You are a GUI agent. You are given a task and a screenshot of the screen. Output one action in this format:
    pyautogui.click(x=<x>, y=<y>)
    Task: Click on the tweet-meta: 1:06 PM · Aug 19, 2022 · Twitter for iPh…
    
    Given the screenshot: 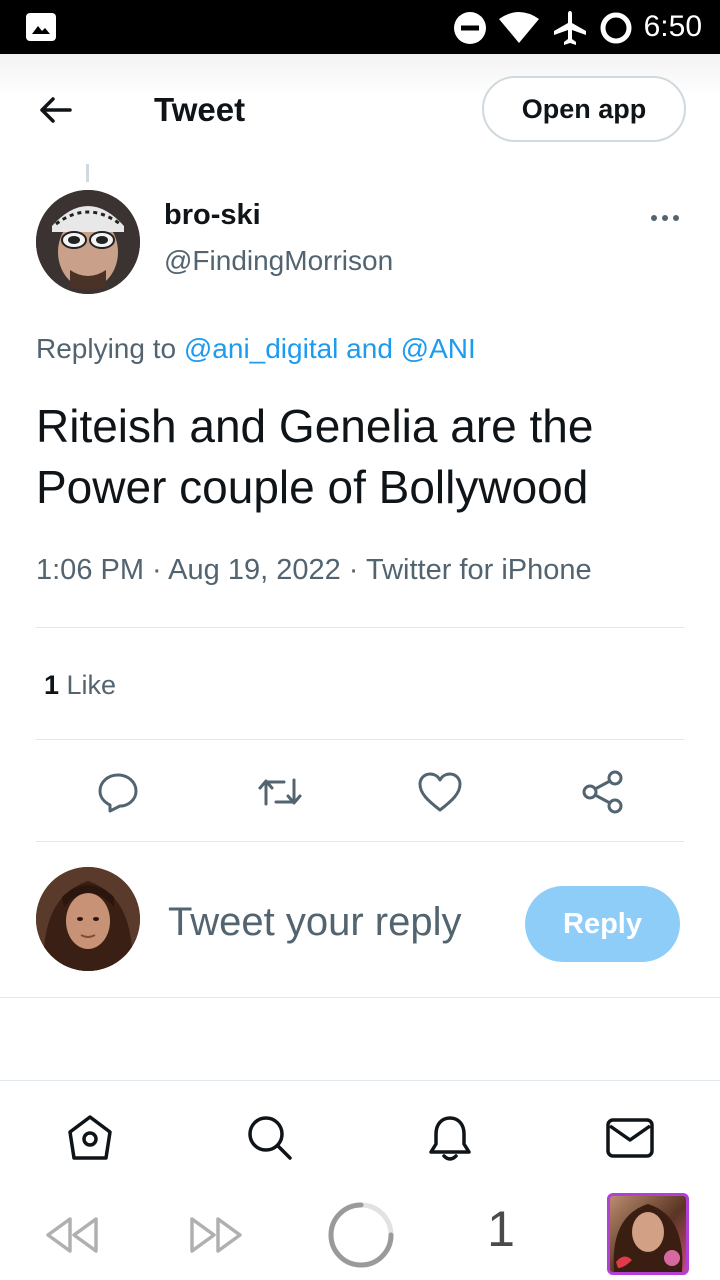 What is the action you would take?
    pyautogui.click(x=314, y=570)
    